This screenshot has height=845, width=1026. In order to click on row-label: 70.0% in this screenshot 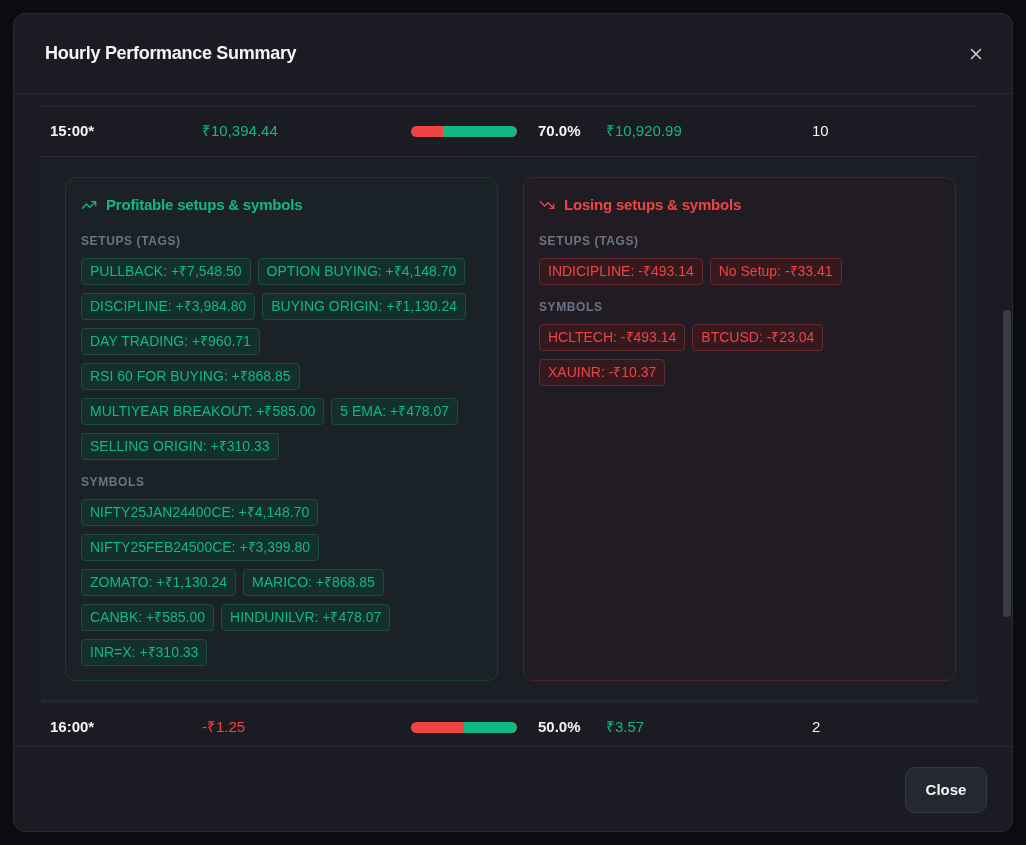, I will do `click(559, 131)`.